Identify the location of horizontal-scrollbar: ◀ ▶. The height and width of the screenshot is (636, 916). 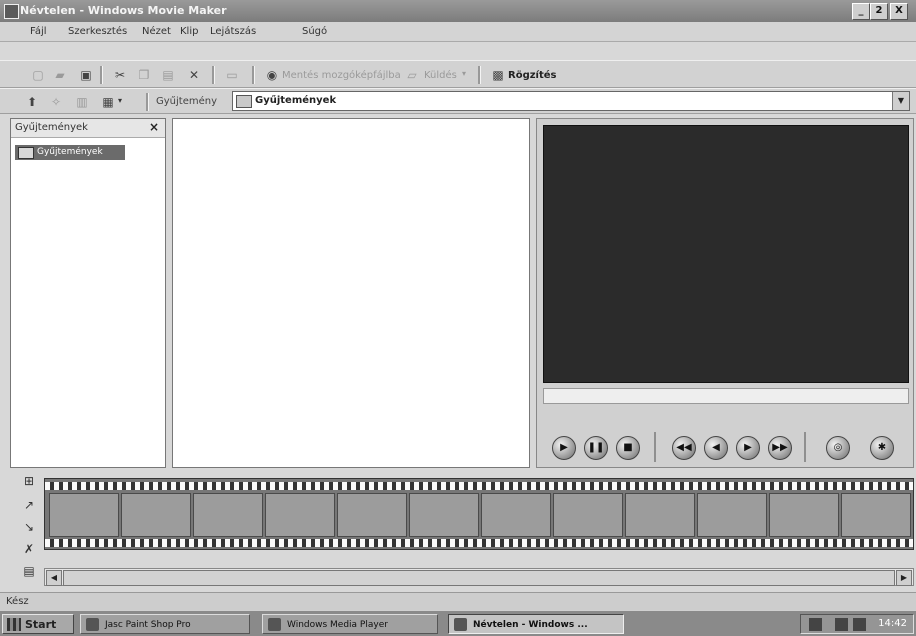
(479, 577).